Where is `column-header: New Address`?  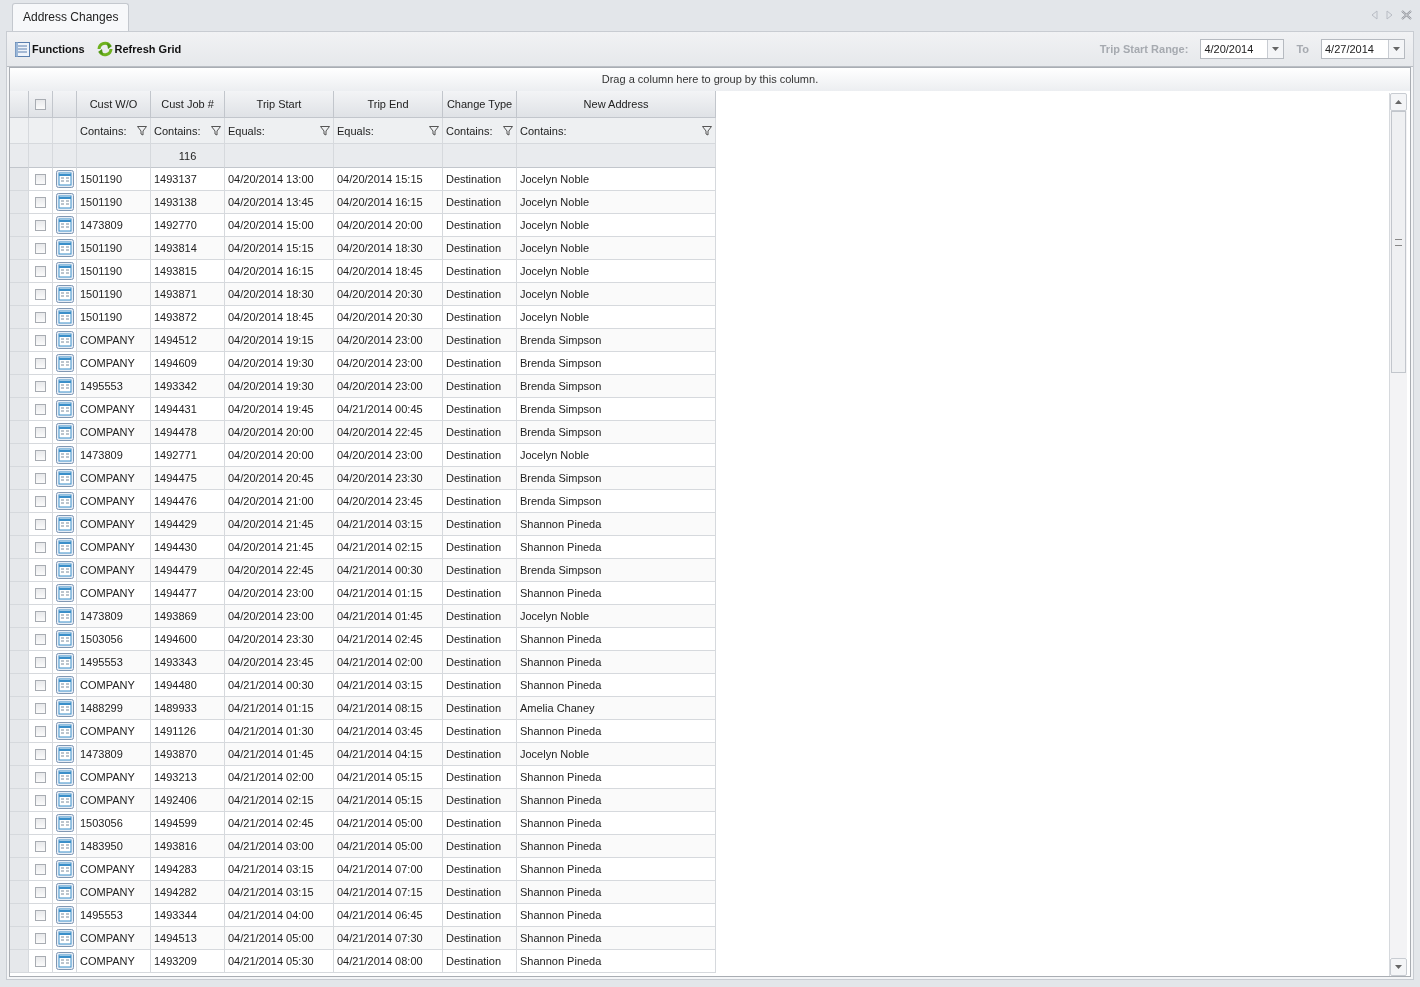
column-header: New Address is located at coordinates (616, 104).